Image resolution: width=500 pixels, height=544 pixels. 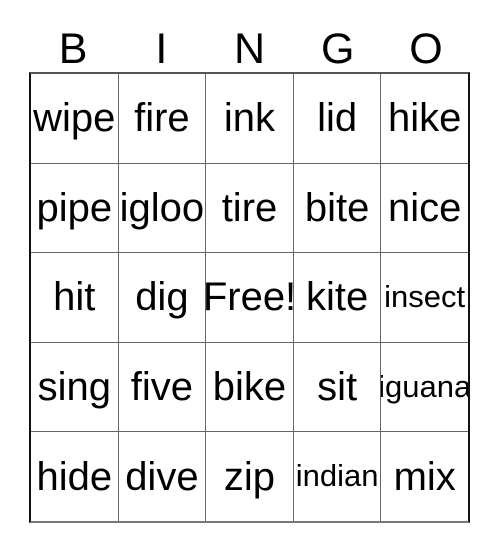 I want to click on bingo-row: pipe igloo tire bite nice, so click(x=249, y=207).